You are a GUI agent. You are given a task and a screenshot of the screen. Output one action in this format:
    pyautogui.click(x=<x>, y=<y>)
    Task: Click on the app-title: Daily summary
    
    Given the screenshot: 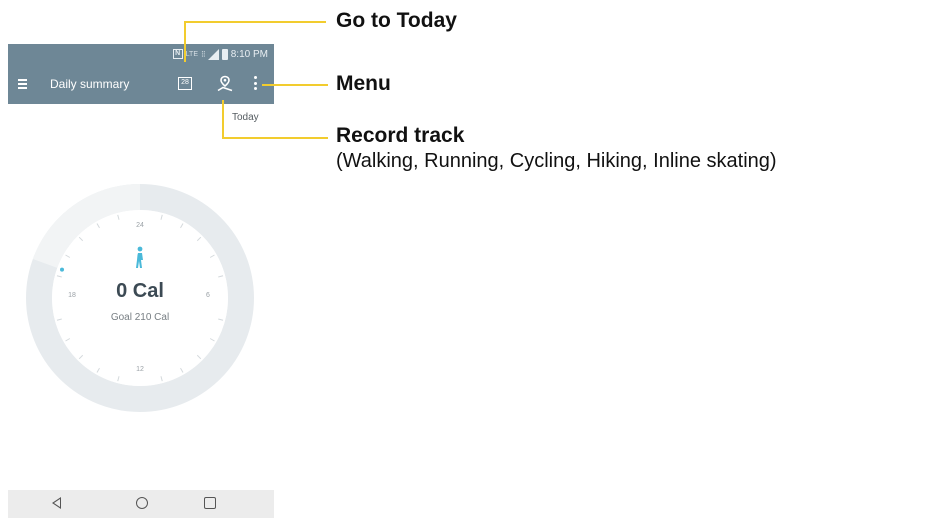 What is the action you would take?
    pyautogui.click(x=90, y=84)
    